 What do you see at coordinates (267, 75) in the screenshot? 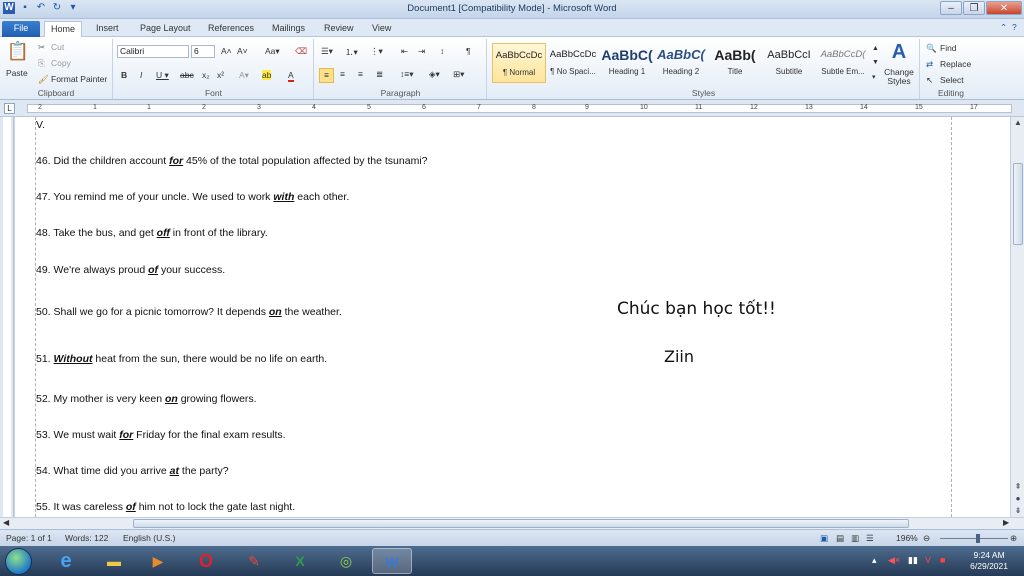
I see `highlight-icon: ab` at bounding box center [267, 75].